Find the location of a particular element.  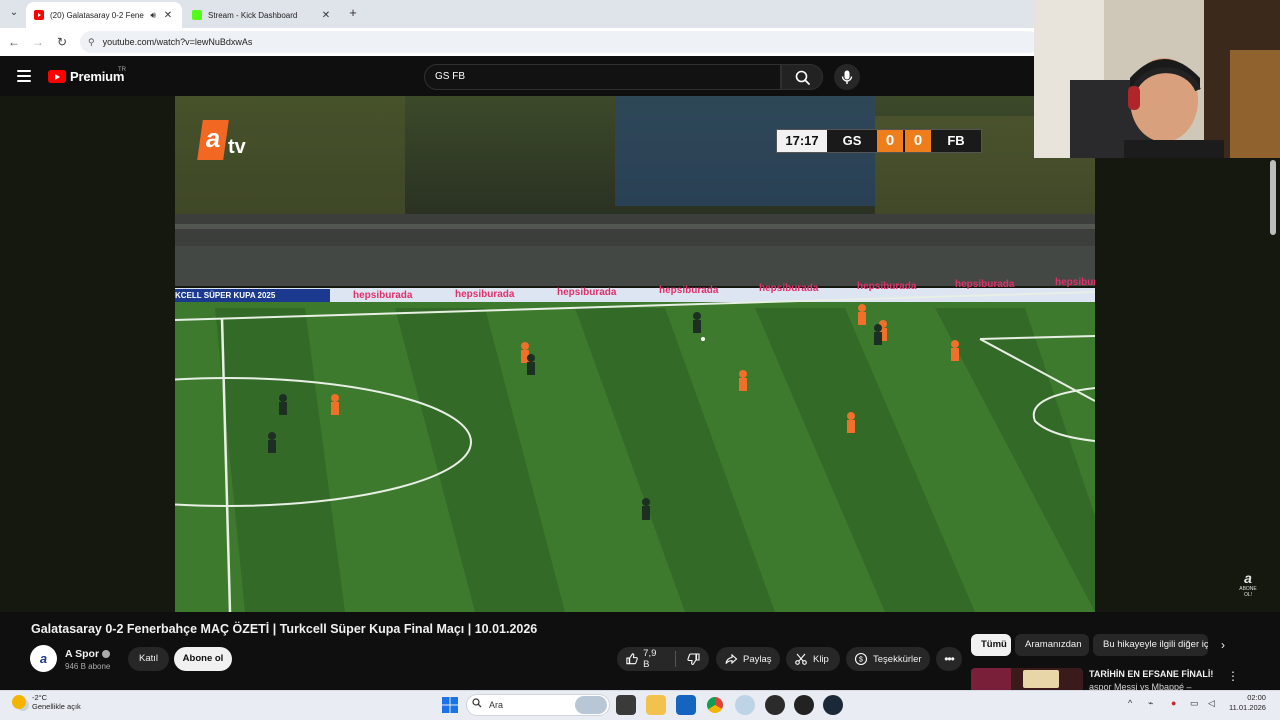

channel-name-text: A Spor is located at coordinates (82, 654).